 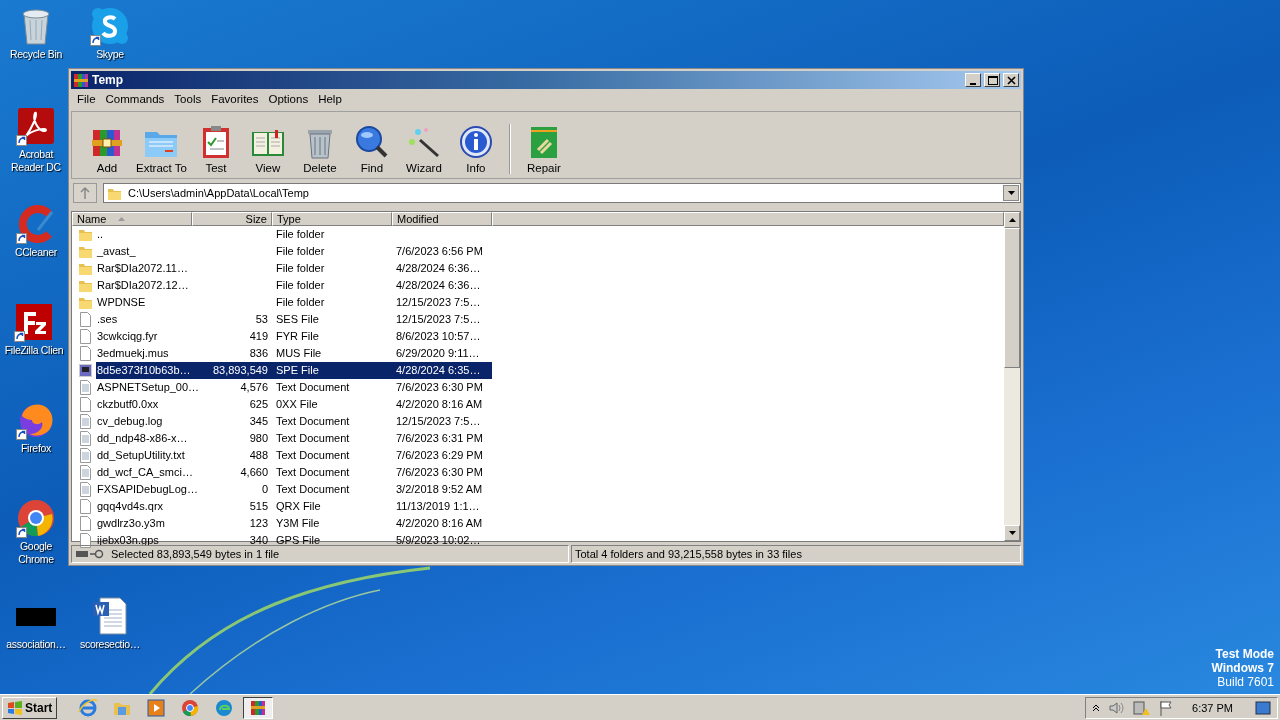 I want to click on scroll-down-button, so click(x=1012, y=533).